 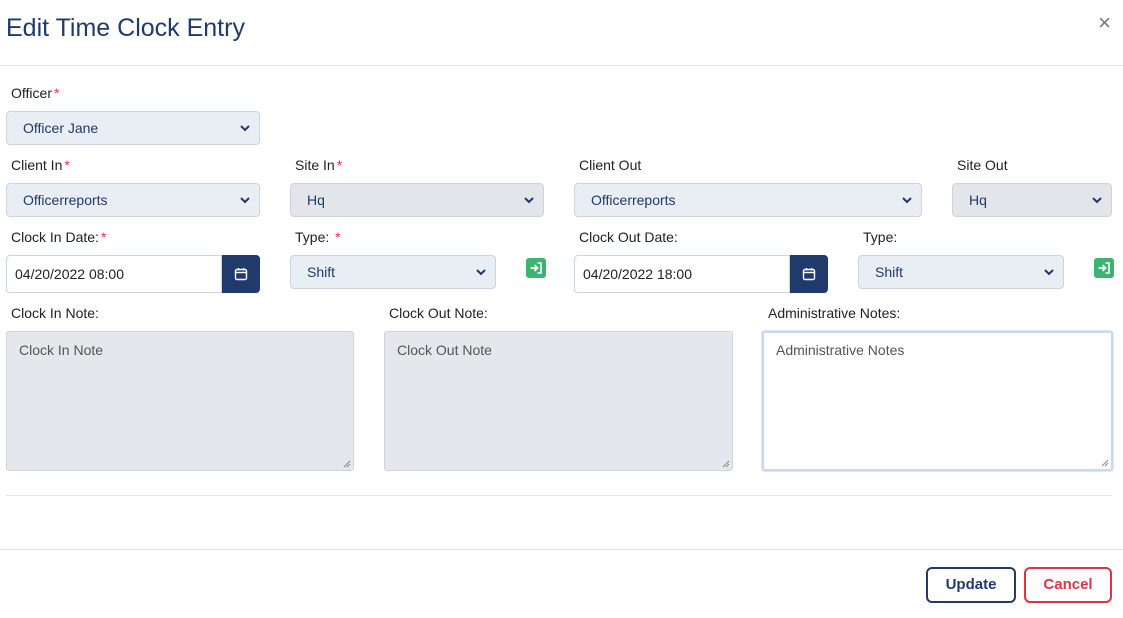 What do you see at coordinates (1032, 200) in the screenshot?
I see `site-out-select: Hq` at bounding box center [1032, 200].